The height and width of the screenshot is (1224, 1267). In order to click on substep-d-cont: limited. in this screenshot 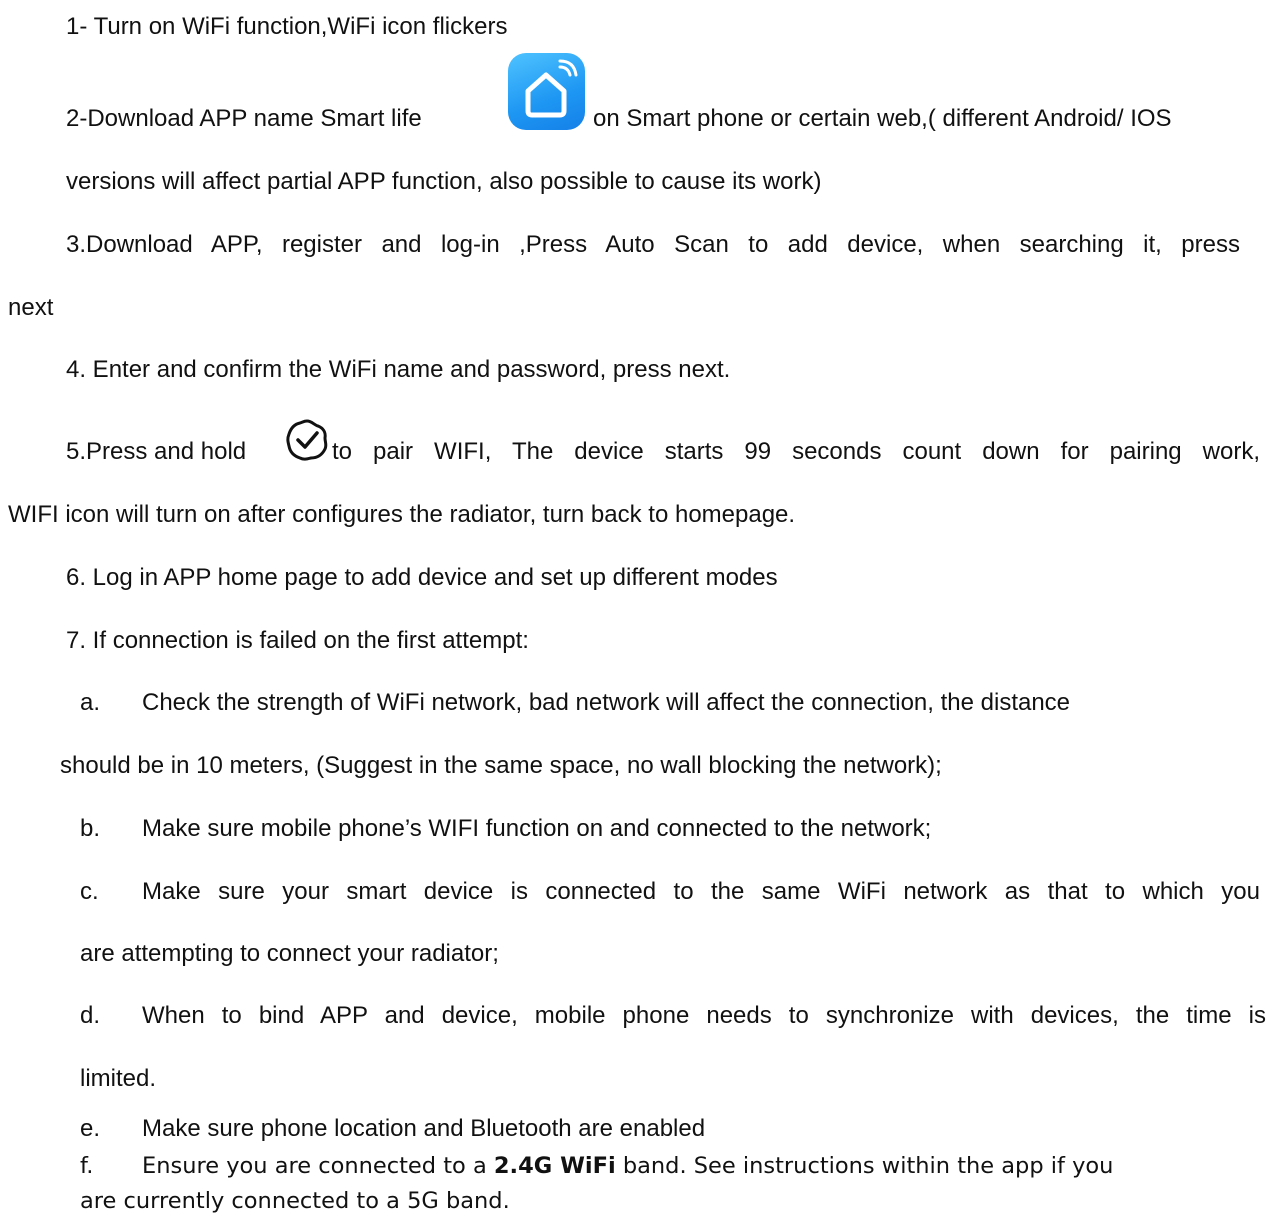, I will do `click(118, 1079)`.